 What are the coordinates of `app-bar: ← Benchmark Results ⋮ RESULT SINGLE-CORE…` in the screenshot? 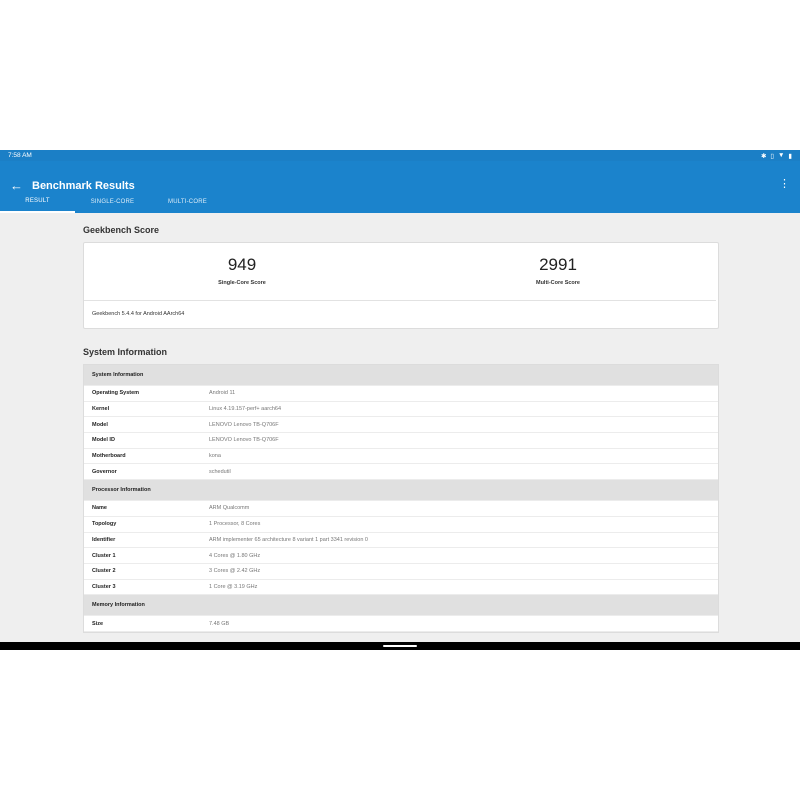 It's located at (400, 187).